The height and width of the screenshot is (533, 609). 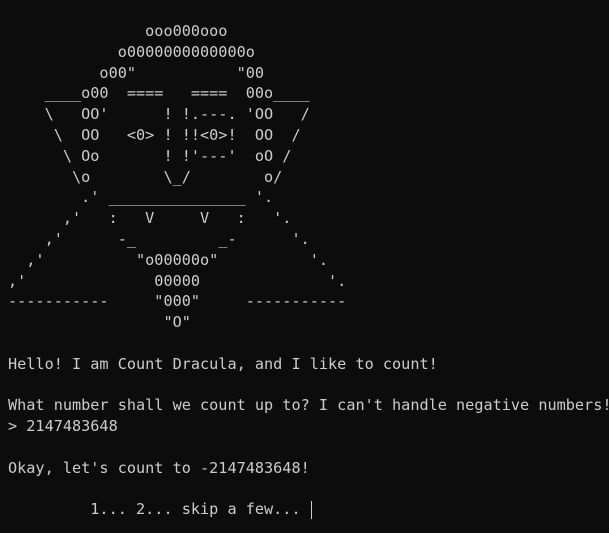 What do you see at coordinates (150, 218) in the screenshot?
I see `ascii-art-line: ,' : V V : '.` at bounding box center [150, 218].